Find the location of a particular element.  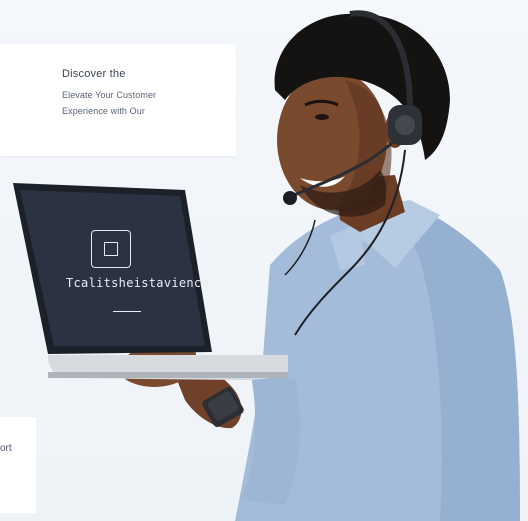

eye is located at coordinates (322, 117).